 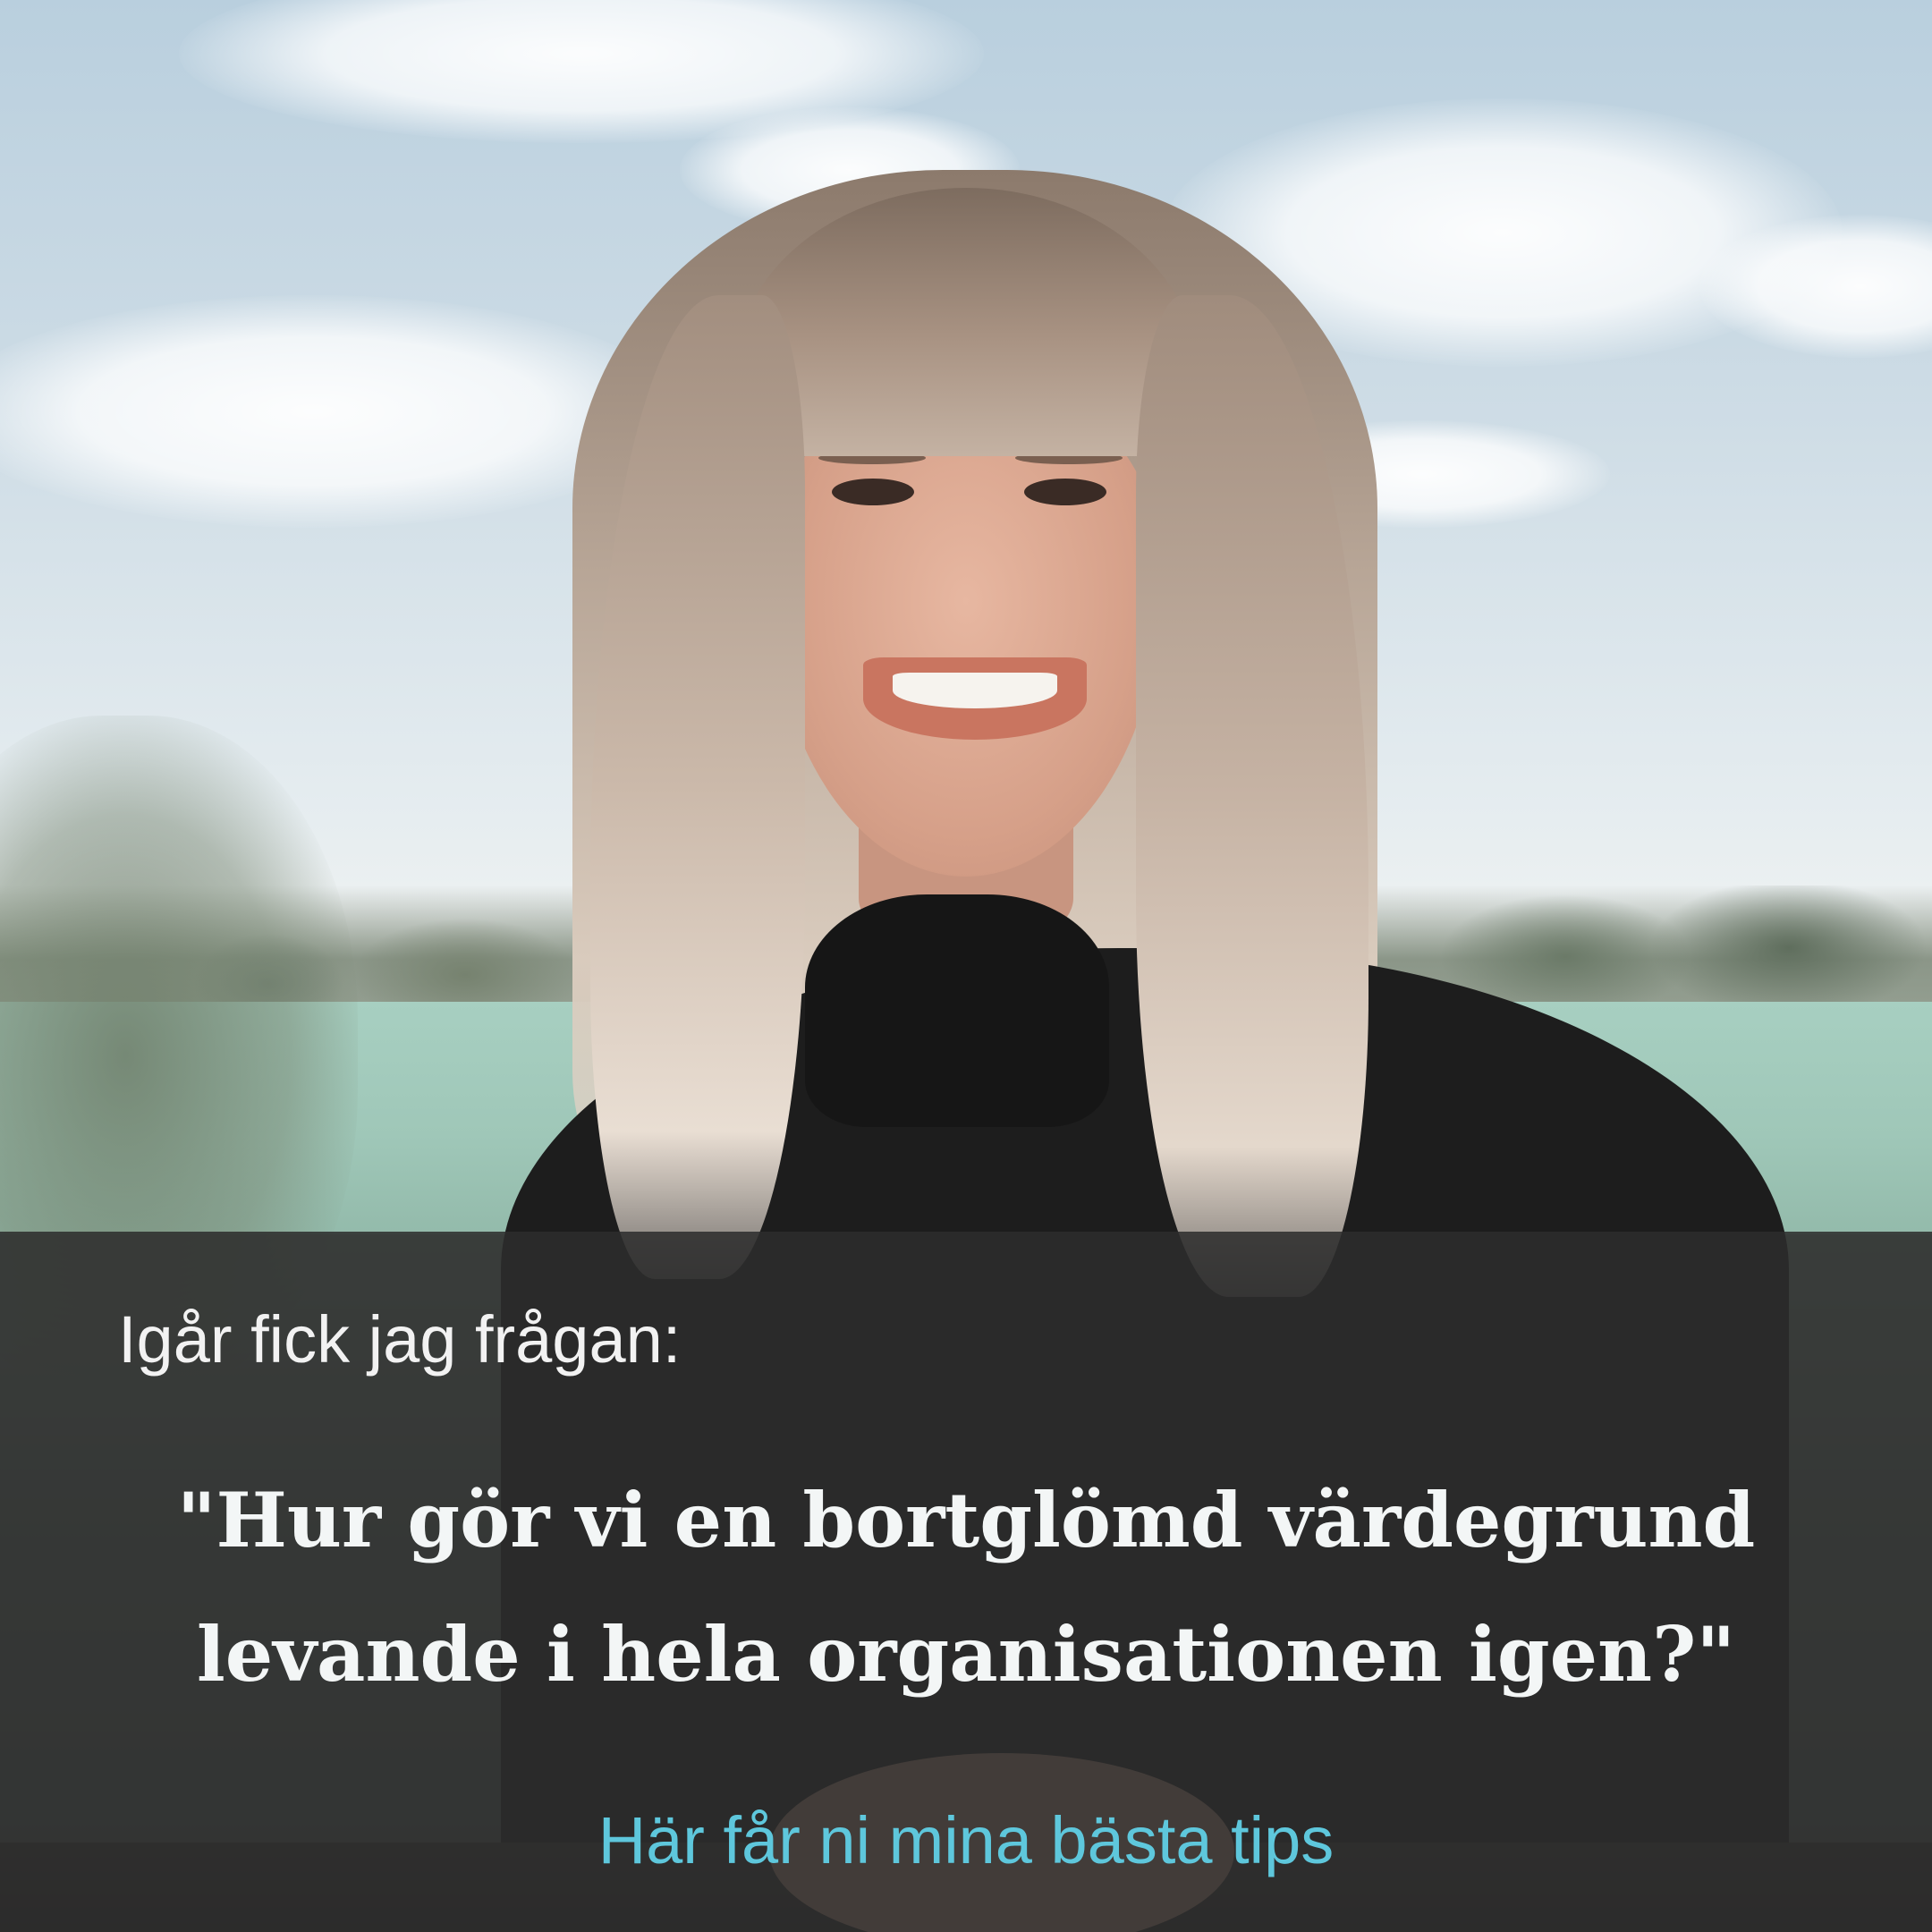 I want to click on quote-line-1: "Hur gör vi en bortglömd värdegrund, so click(x=966, y=1520).